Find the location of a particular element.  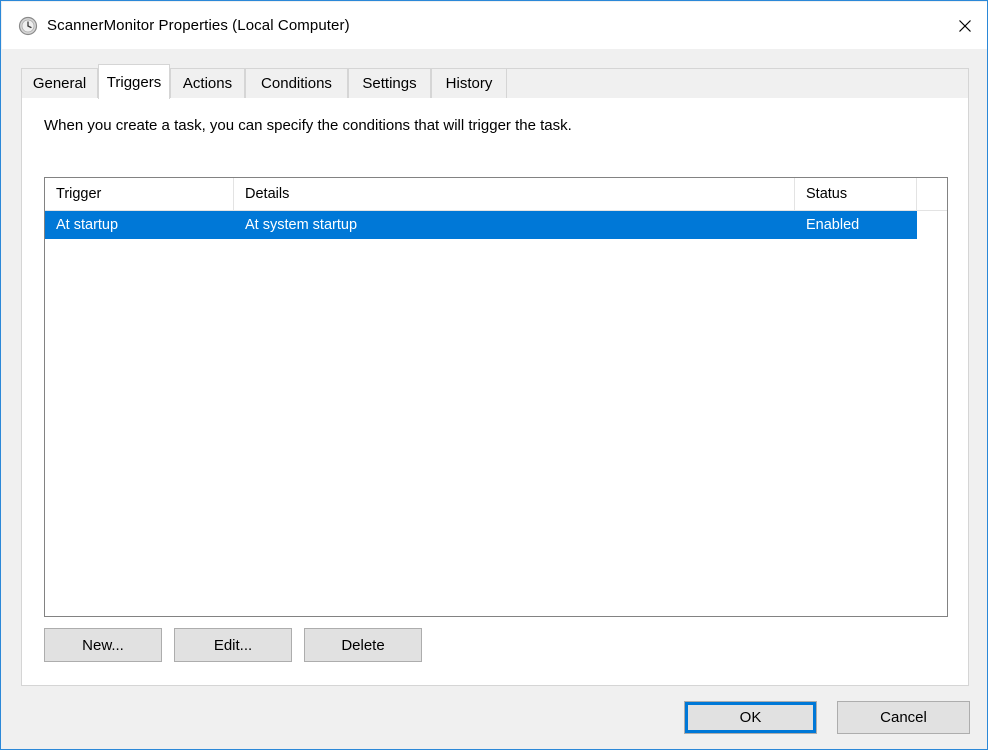

close-icon is located at coordinates (965, 26).